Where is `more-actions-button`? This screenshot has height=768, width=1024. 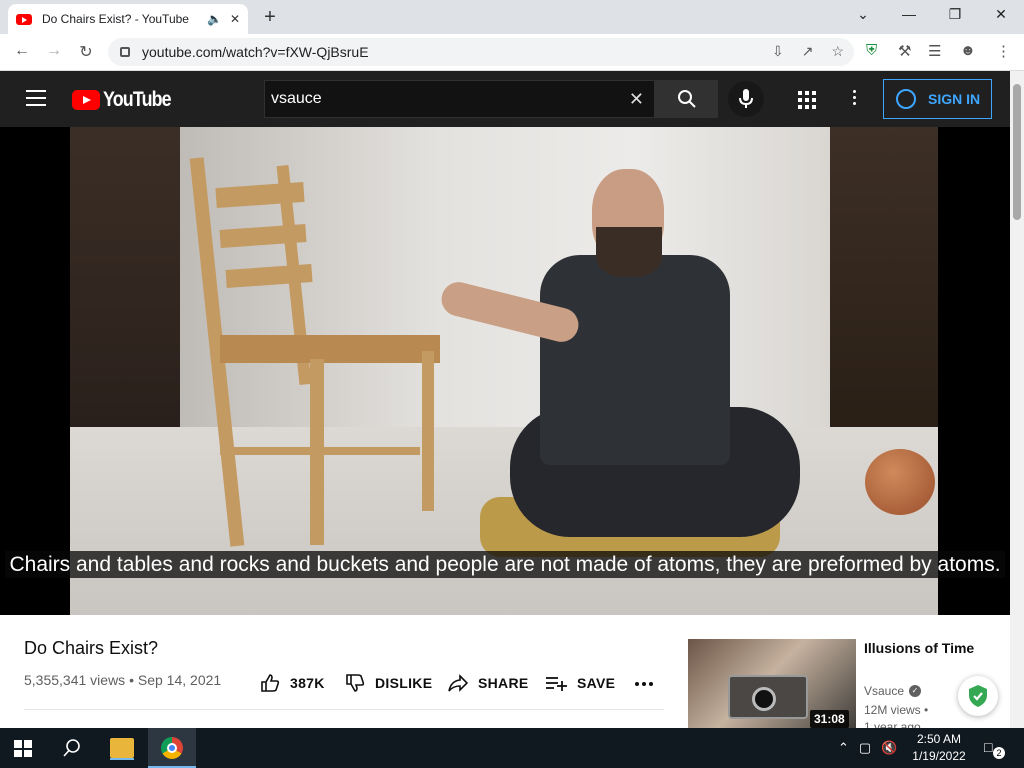 more-actions-button is located at coordinates (649, 684).